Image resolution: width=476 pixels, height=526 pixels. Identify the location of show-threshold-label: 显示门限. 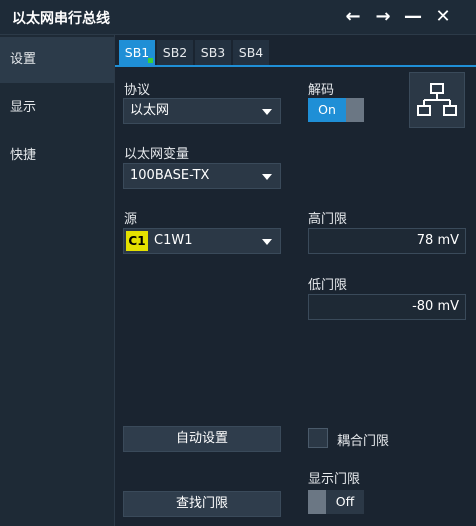
(334, 479).